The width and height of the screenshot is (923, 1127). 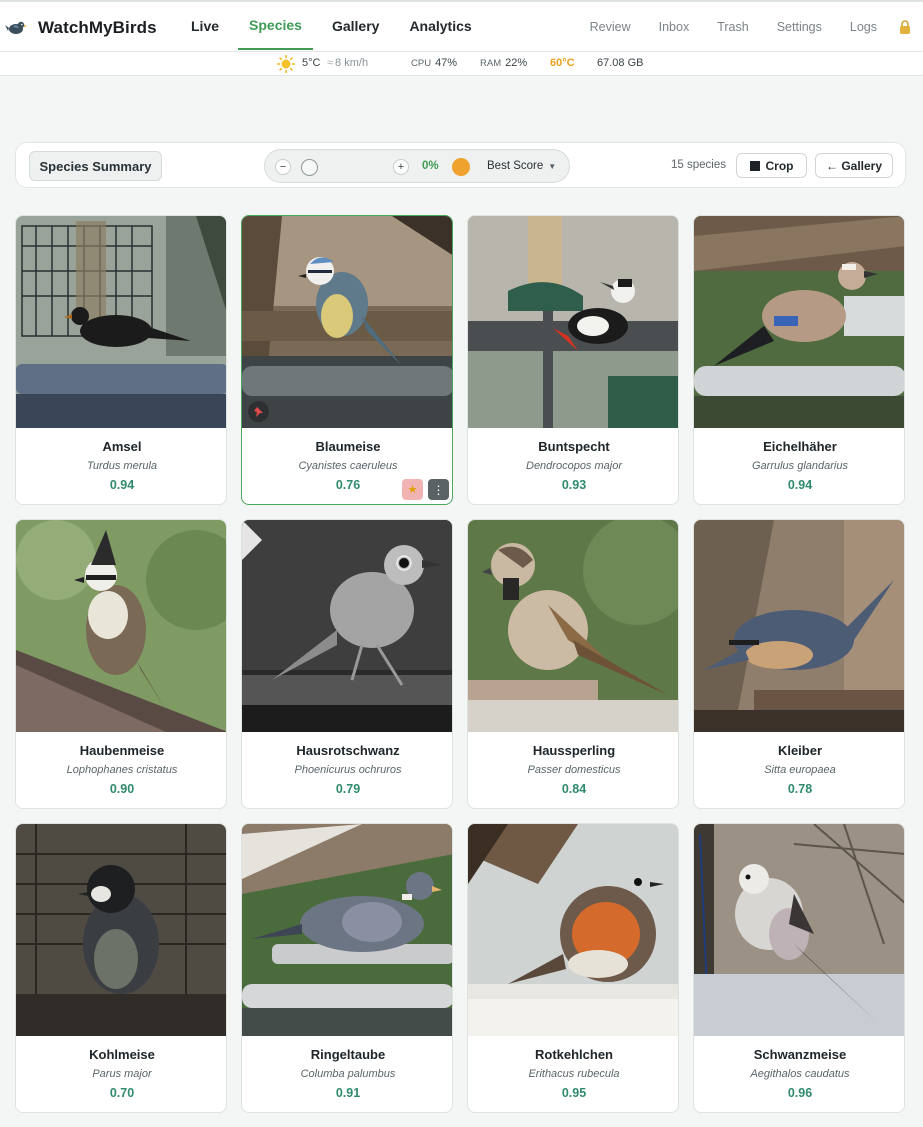 I want to click on more-options-icon: ⋮, so click(x=438, y=489).